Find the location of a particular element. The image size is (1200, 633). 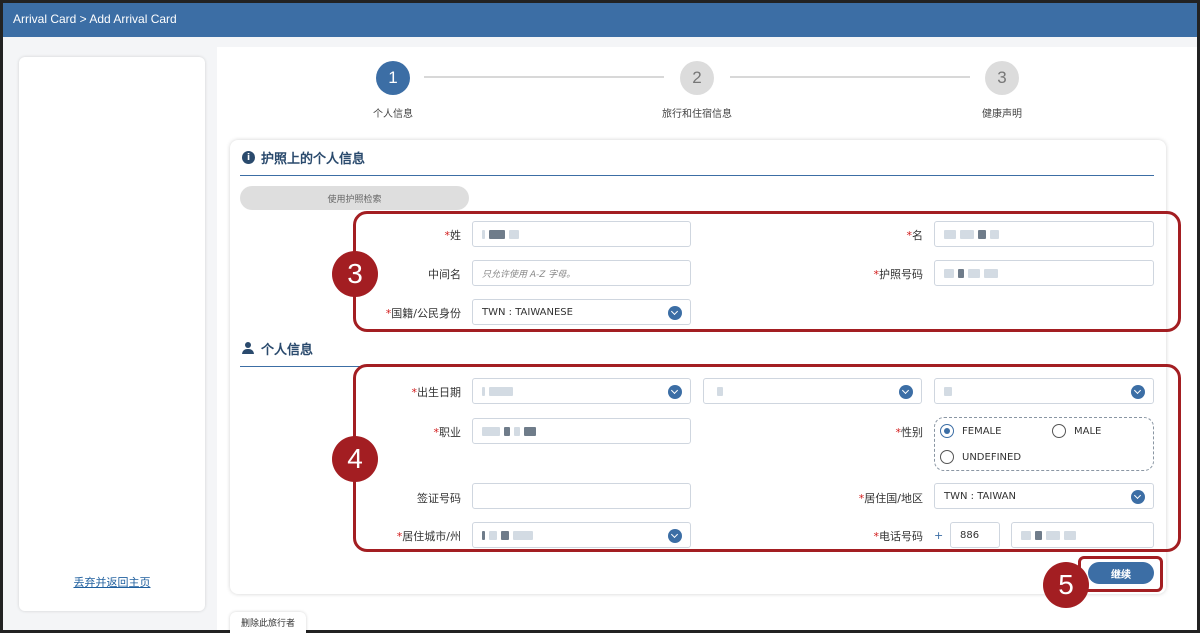

step-3-label: 健康声明 is located at coordinates (1002, 114).